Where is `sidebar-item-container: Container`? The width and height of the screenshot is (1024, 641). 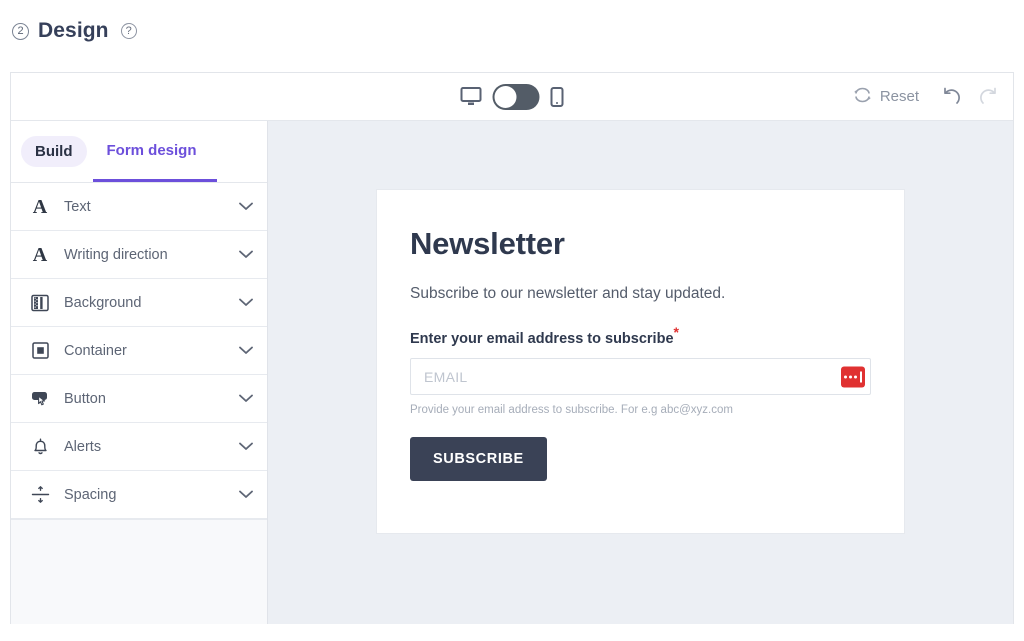
sidebar-item-container: Container is located at coordinates (139, 351).